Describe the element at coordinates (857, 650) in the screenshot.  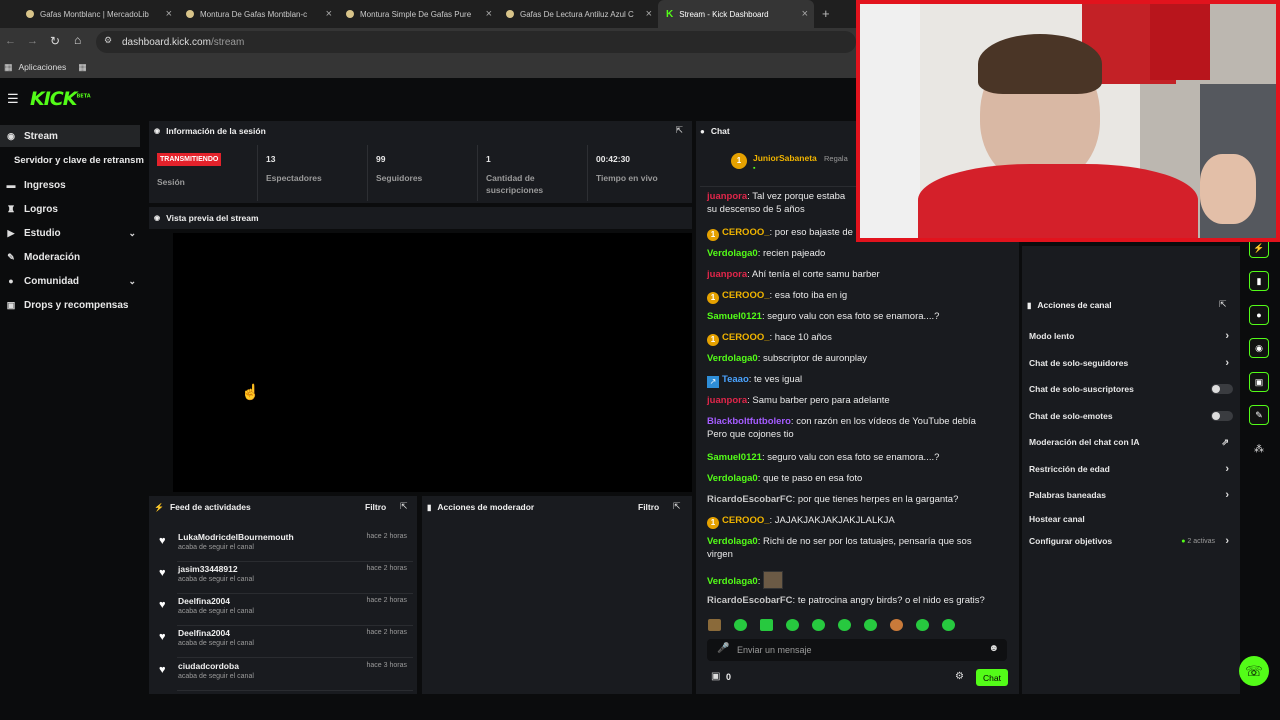
I see `chat-message-input: 🎤 Enviar un mensaje ☻` at that location.